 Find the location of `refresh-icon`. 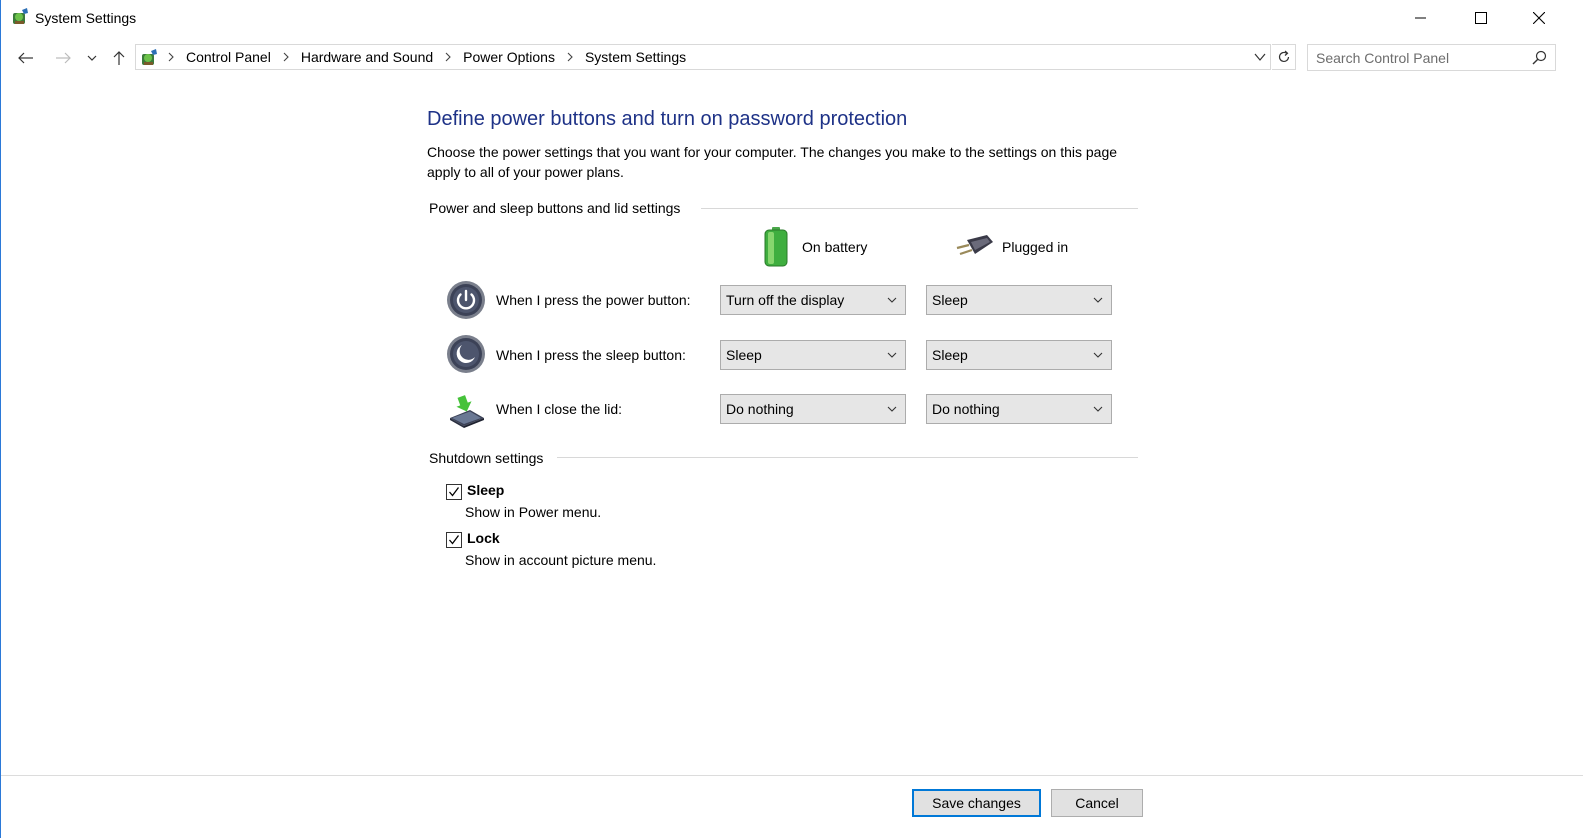

refresh-icon is located at coordinates (1283, 56).